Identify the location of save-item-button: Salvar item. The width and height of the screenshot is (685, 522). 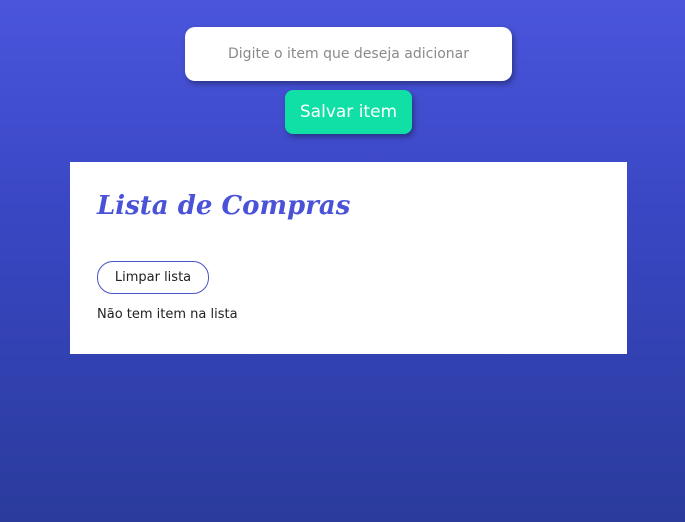
(348, 112).